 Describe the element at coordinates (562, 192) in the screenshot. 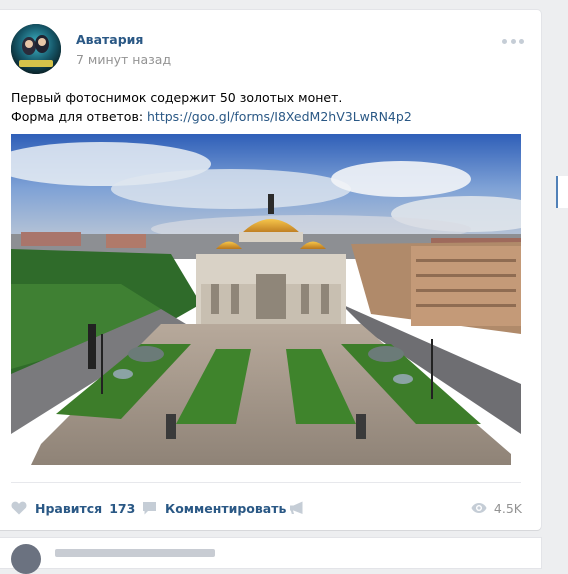

I see `right-sidebar-menu-edge` at that location.